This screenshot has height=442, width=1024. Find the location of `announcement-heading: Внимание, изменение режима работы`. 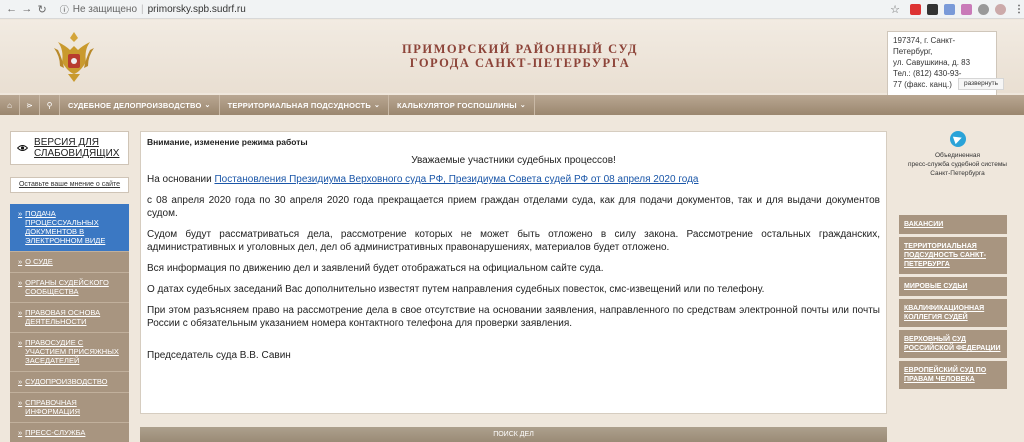

announcement-heading: Внимание, изменение режима работы is located at coordinates (227, 142).